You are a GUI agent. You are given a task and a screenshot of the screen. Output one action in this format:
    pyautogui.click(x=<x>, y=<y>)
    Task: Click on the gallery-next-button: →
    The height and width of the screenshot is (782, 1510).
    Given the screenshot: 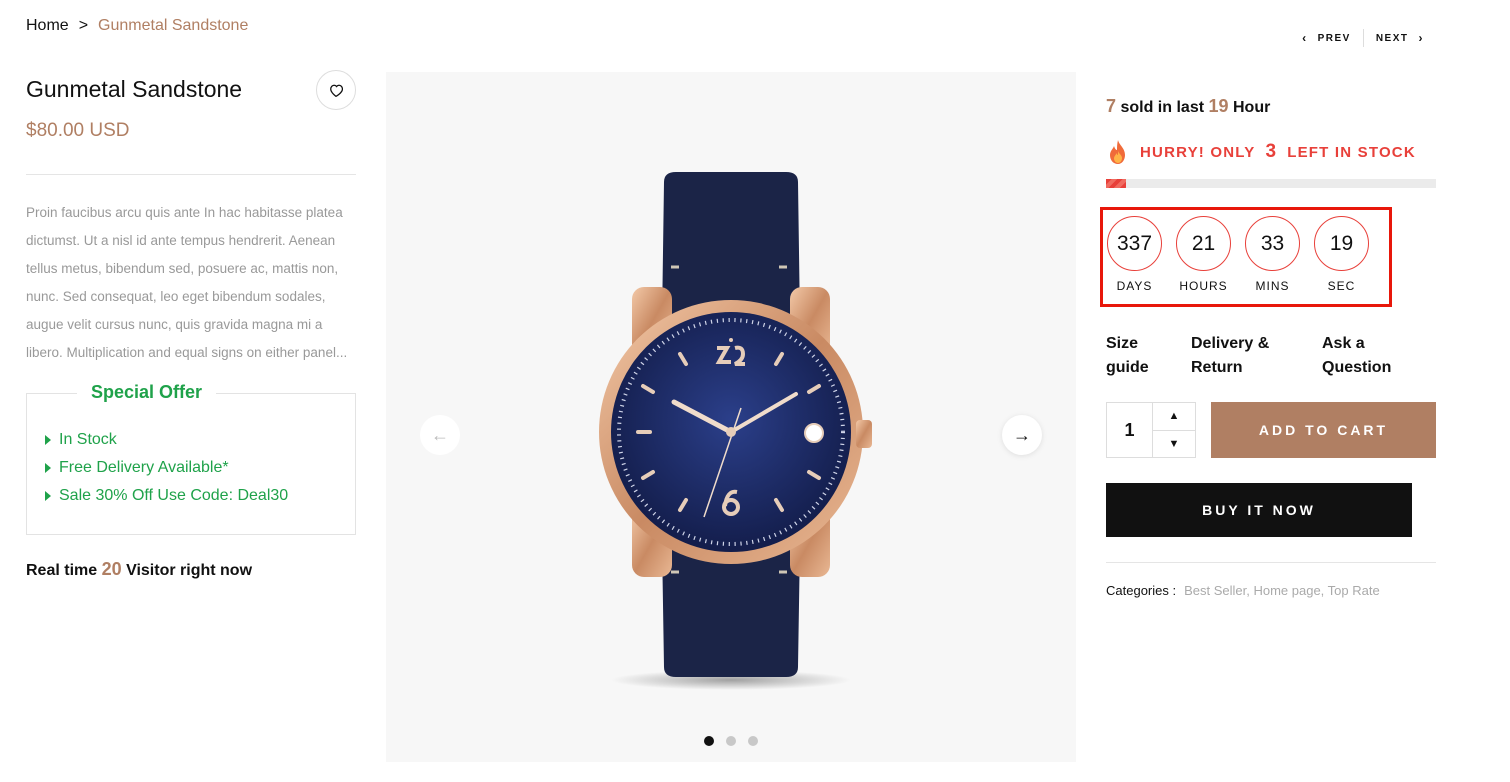 What is the action you would take?
    pyautogui.click(x=1022, y=435)
    